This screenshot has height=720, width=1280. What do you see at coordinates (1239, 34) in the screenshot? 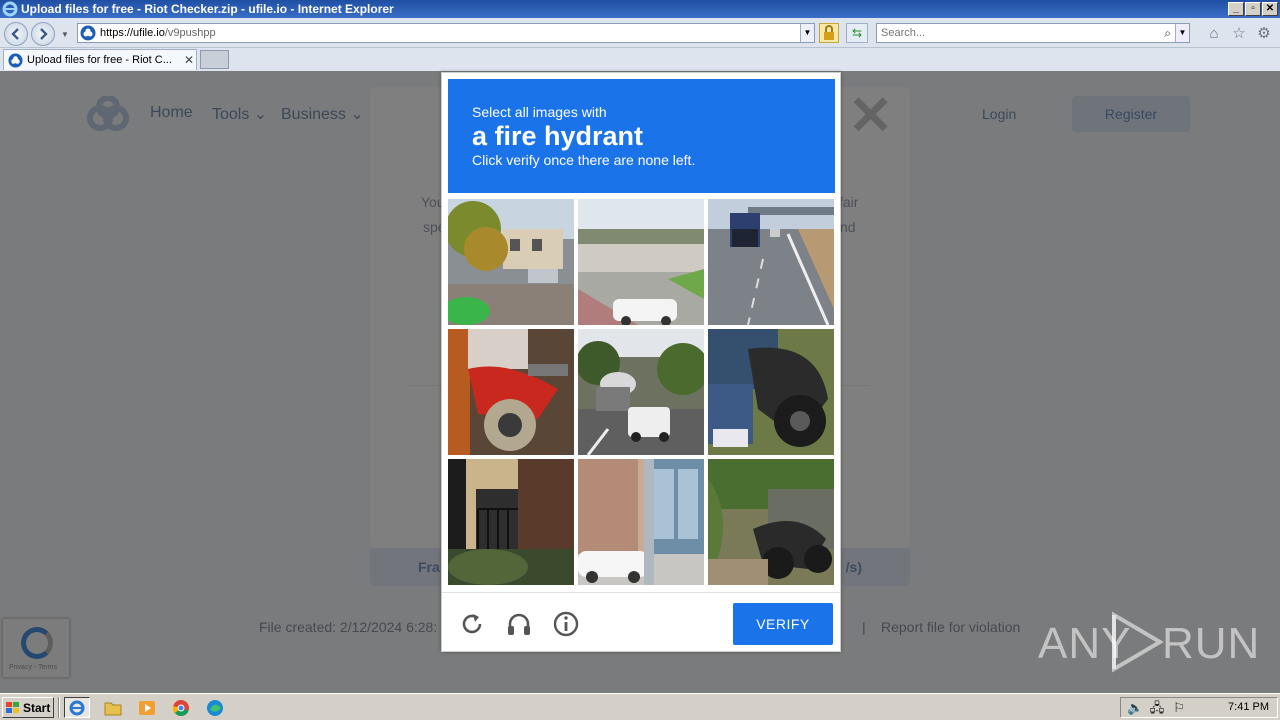
I see `favorites-star-icon: ☆` at bounding box center [1239, 34].